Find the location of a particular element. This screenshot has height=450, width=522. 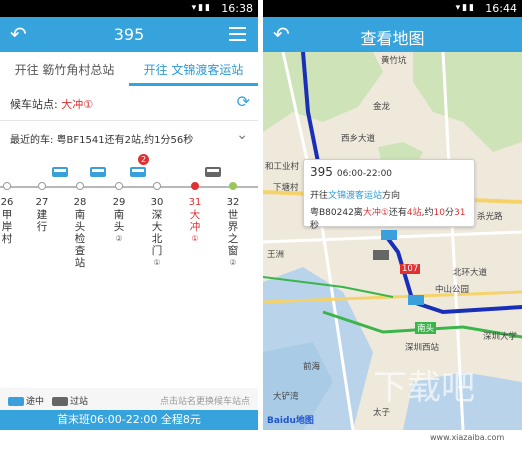

popup-direction-station: 文锦渡客运站 is located at coordinates (355, 196).